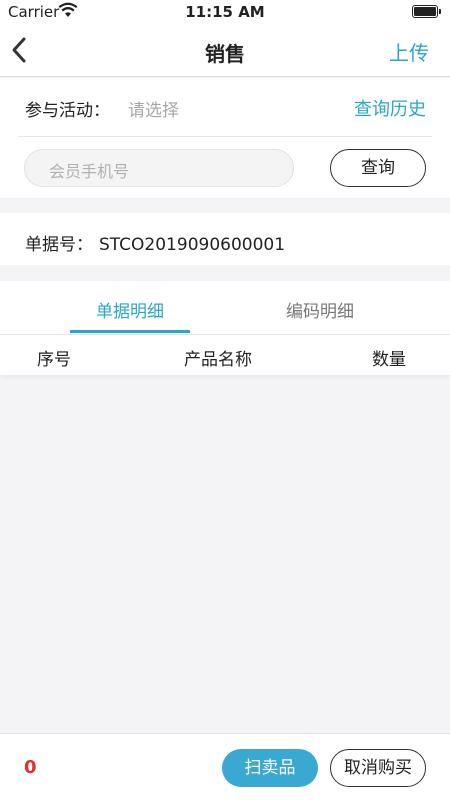 This screenshot has height=800, width=450. I want to click on status-bar: Carrier 11:15 AM, so click(225, 12).